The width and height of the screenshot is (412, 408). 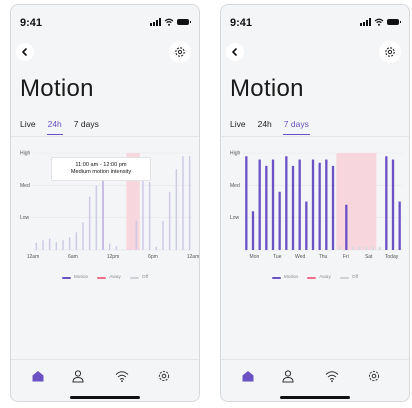 What do you see at coordinates (346, 257) in the screenshot?
I see `x-tick-label: Fri` at bounding box center [346, 257].